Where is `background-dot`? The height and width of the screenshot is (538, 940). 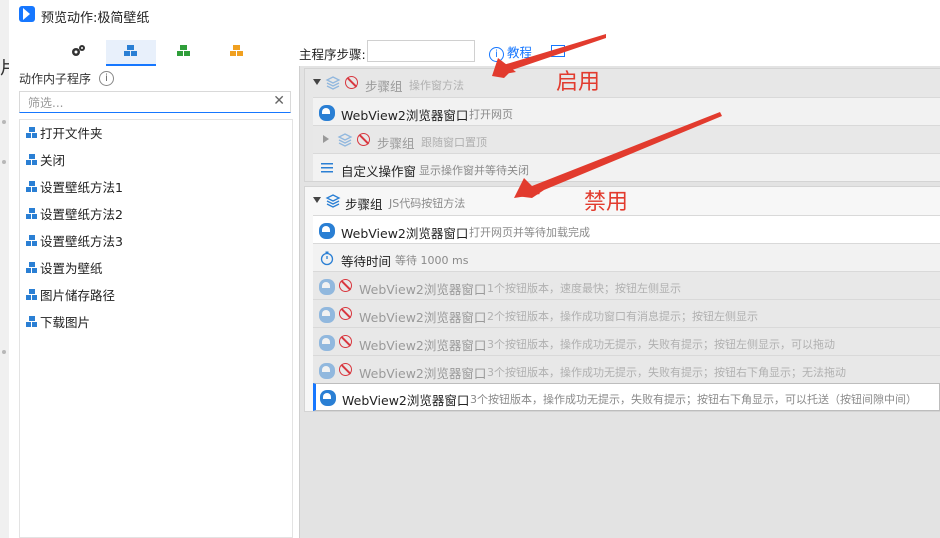
background-dot is located at coordinates (4, 352).